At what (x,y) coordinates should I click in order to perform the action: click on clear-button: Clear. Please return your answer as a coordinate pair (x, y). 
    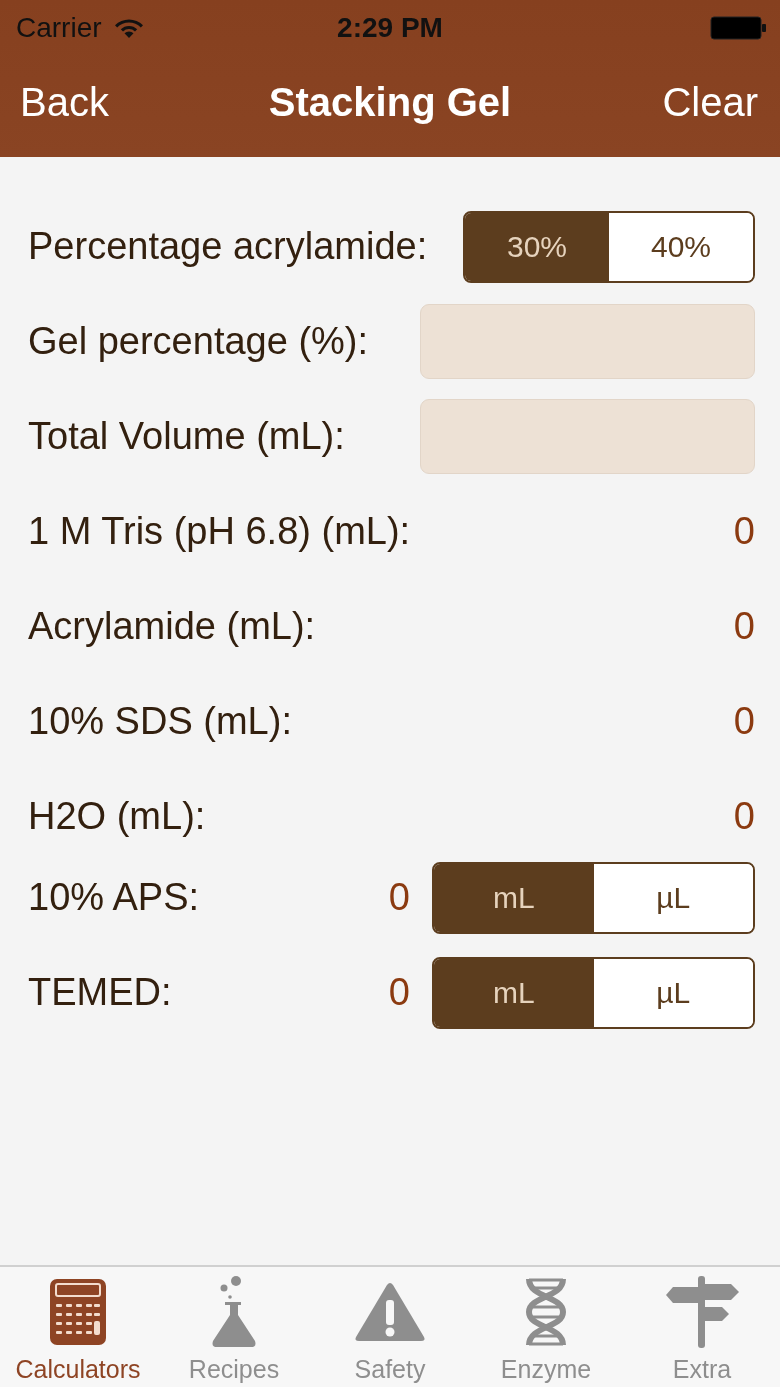
    Looking at the image, I should click on (710, 102).